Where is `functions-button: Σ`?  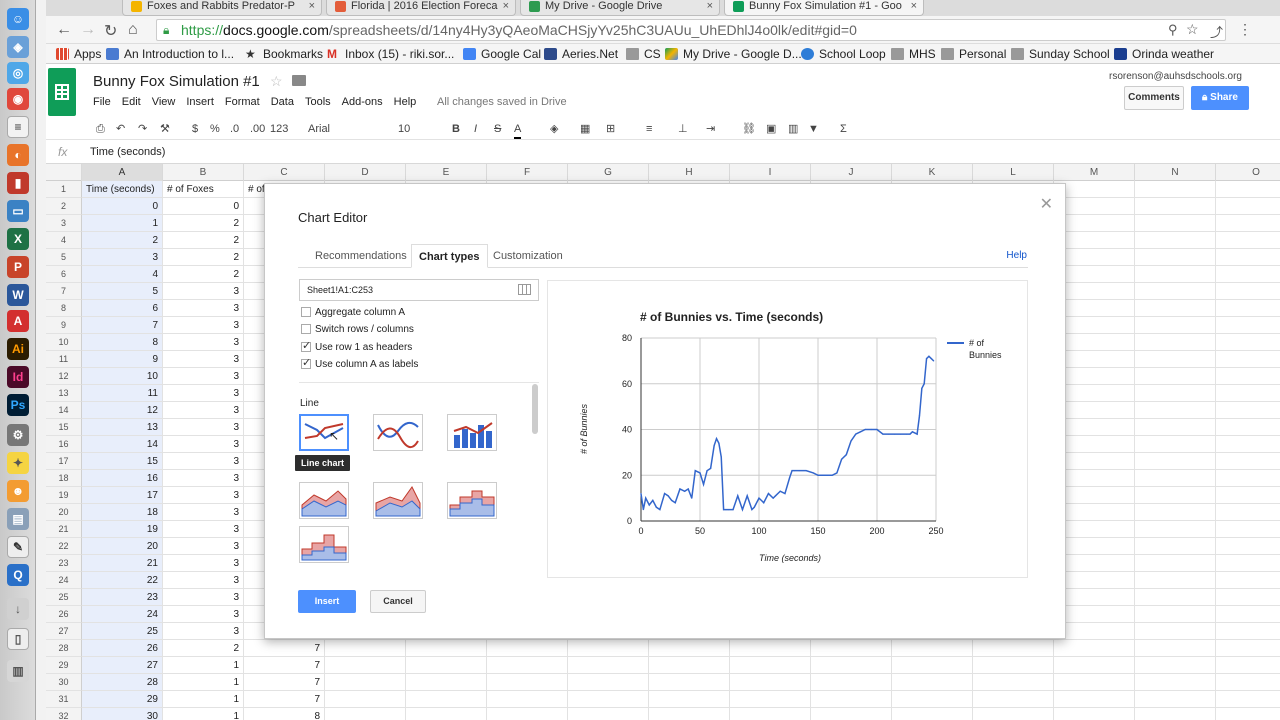
functions-button: Σ is located at coordinates (843, 129).